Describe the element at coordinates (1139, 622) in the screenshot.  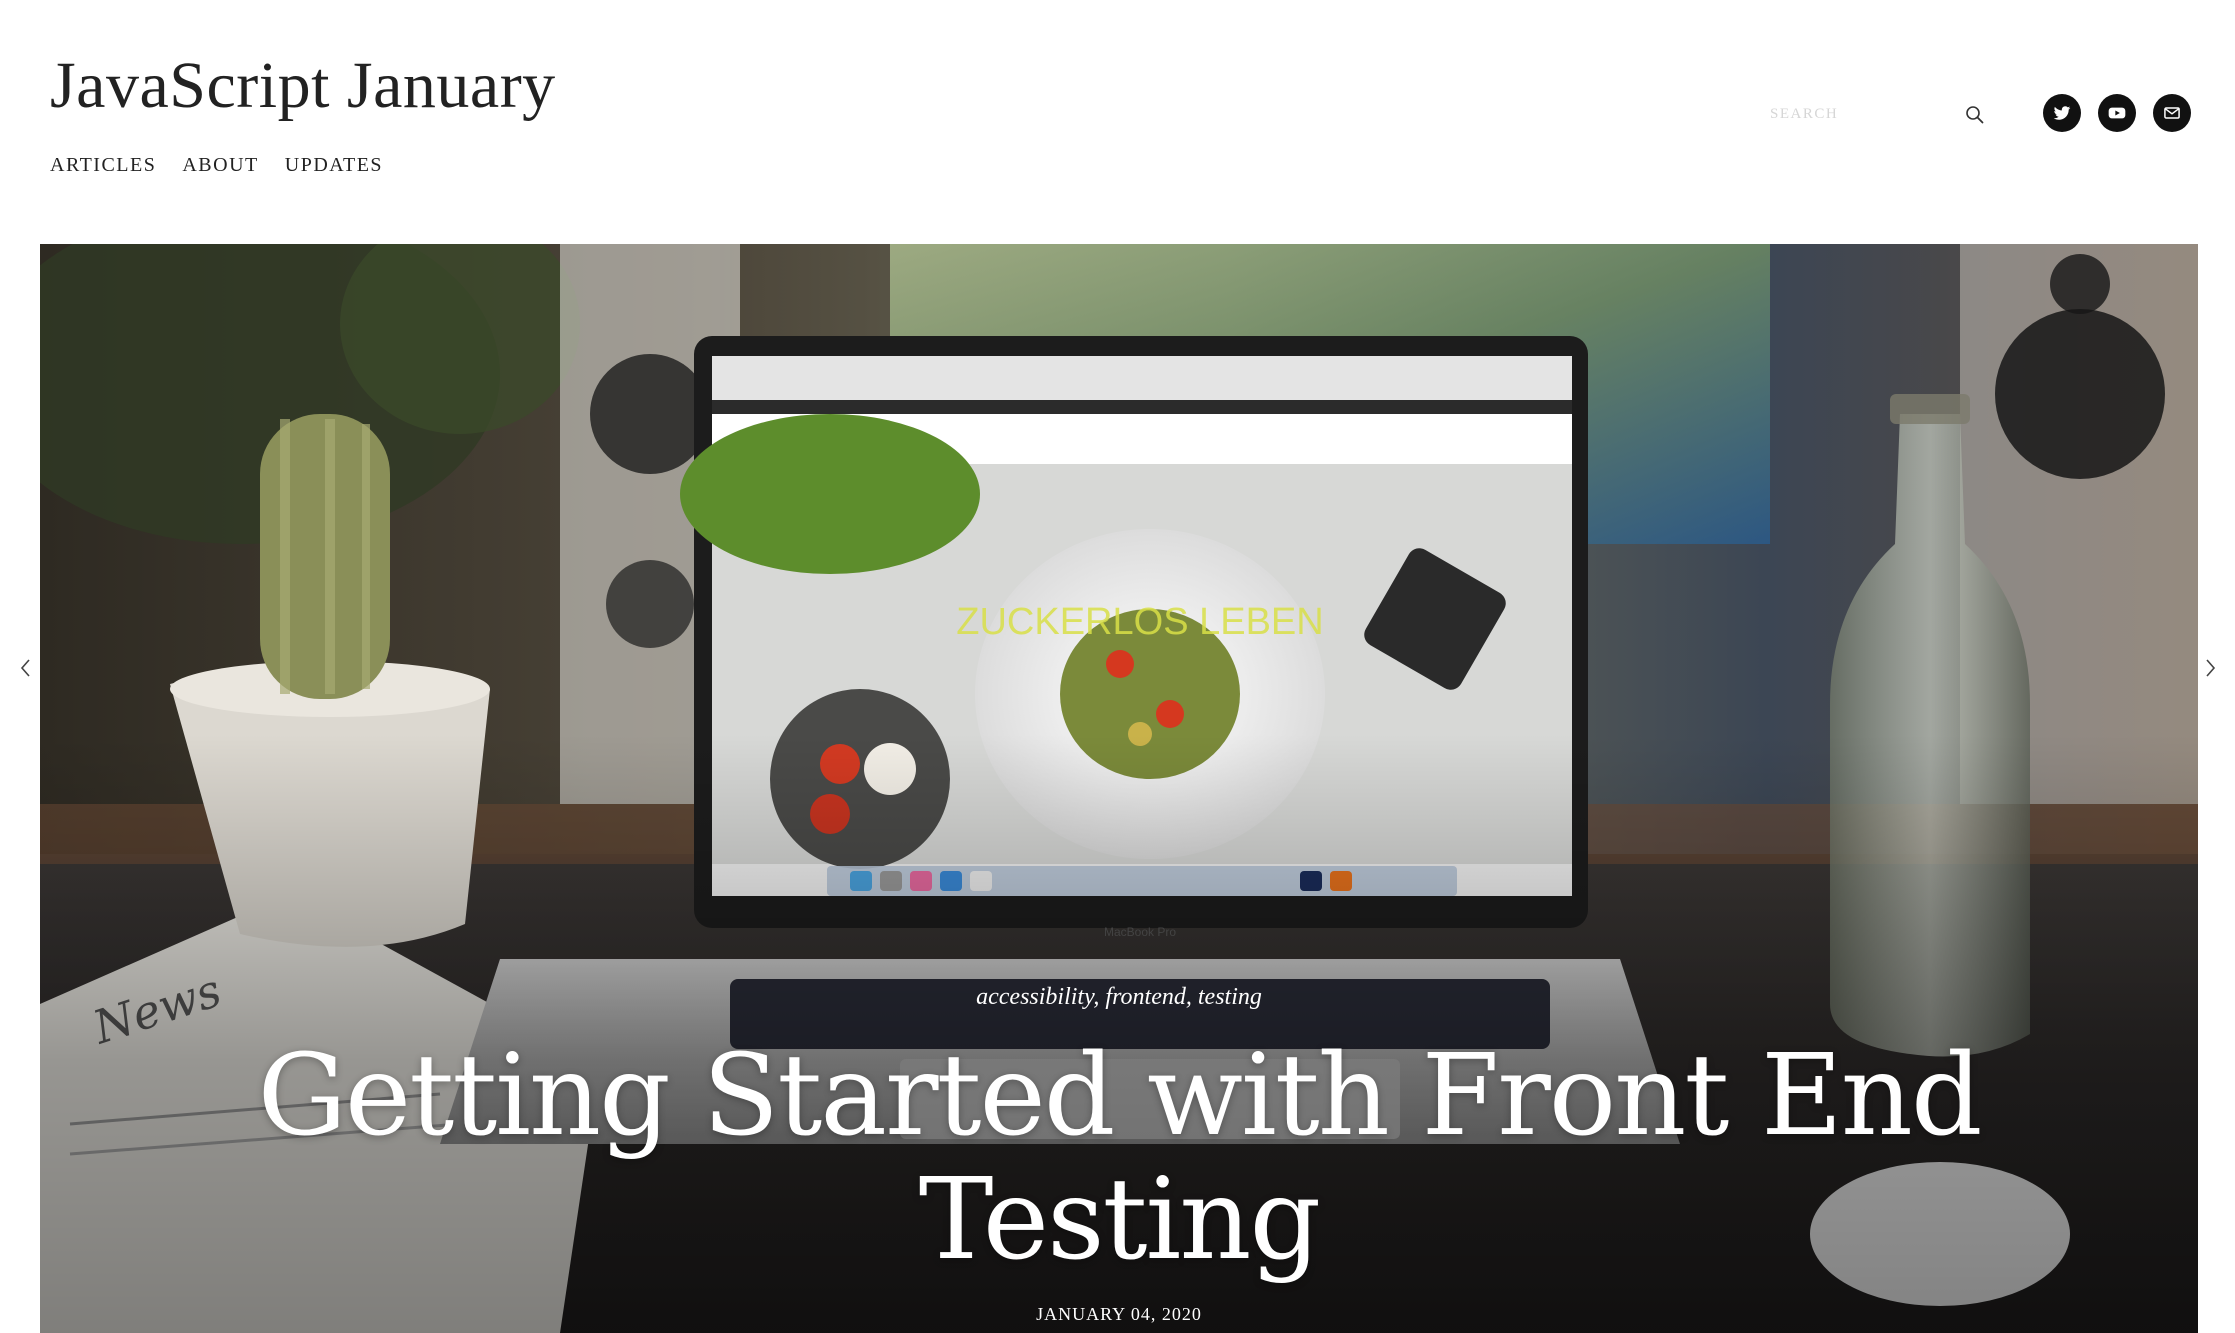
I see `svg-text: ZUCKERLOS LEBEN` at that location.